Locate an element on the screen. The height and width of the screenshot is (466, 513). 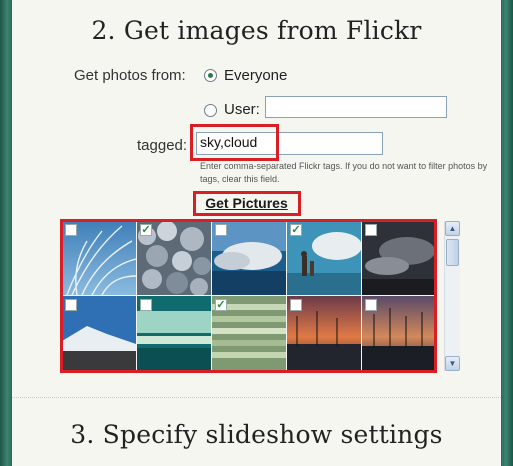
tagged-label: tagged: is located at coordinates (162, 145).